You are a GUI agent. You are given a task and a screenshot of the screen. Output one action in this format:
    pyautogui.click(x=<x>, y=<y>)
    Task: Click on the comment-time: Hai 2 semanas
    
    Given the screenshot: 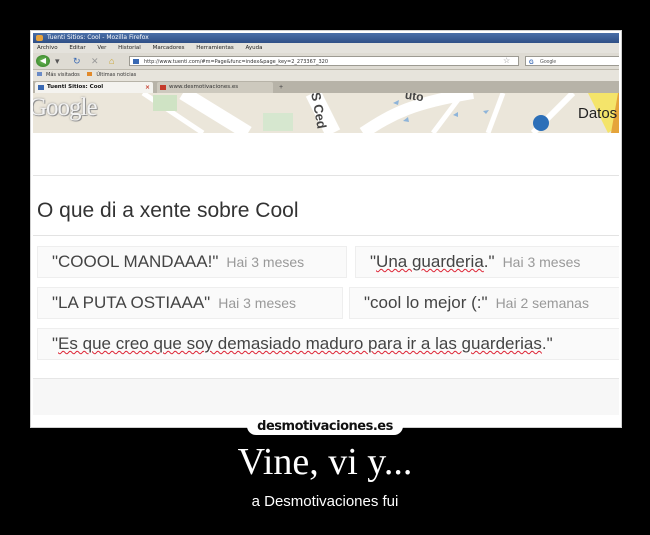 What is the action you would take?
    pyautogui.click(x=542, y=303)
    